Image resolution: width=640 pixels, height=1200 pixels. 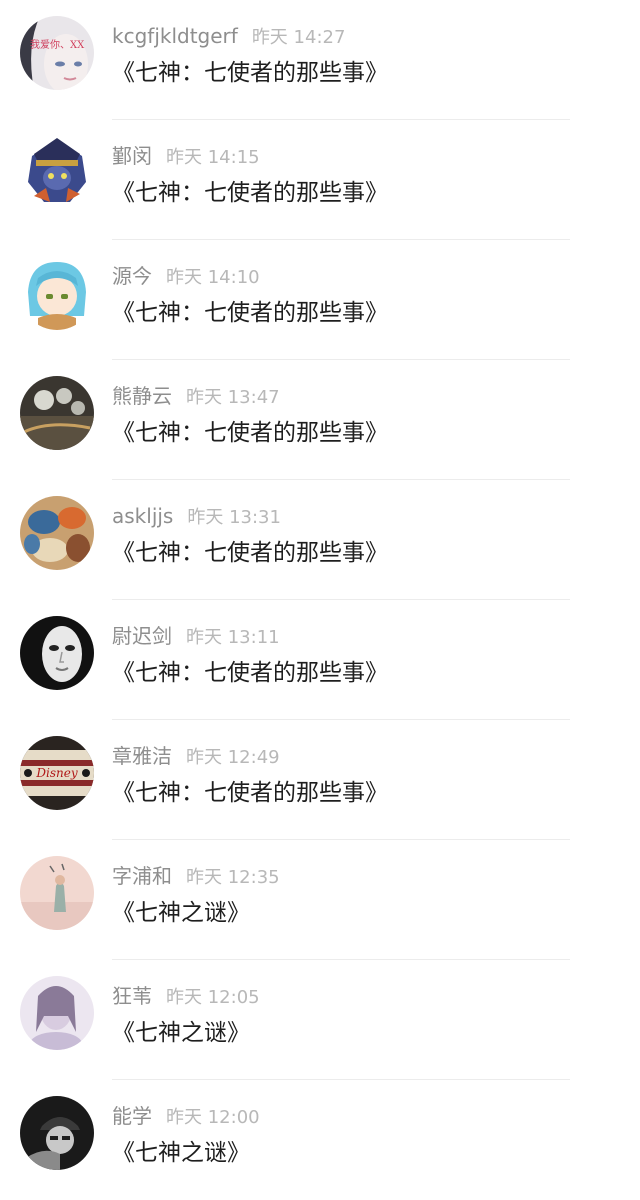 I want to click on avatar: 我爱你、XX, so click(x=57, y=53).